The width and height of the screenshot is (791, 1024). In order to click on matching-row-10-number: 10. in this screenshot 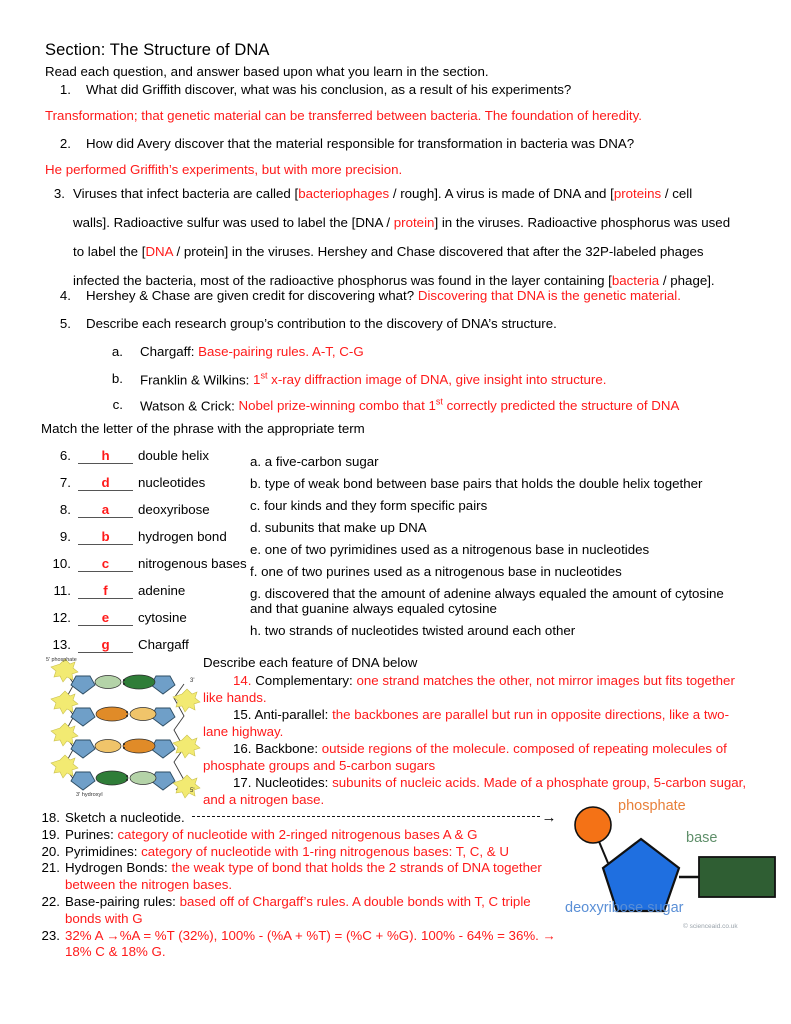, I will do `click(62, 563)`.